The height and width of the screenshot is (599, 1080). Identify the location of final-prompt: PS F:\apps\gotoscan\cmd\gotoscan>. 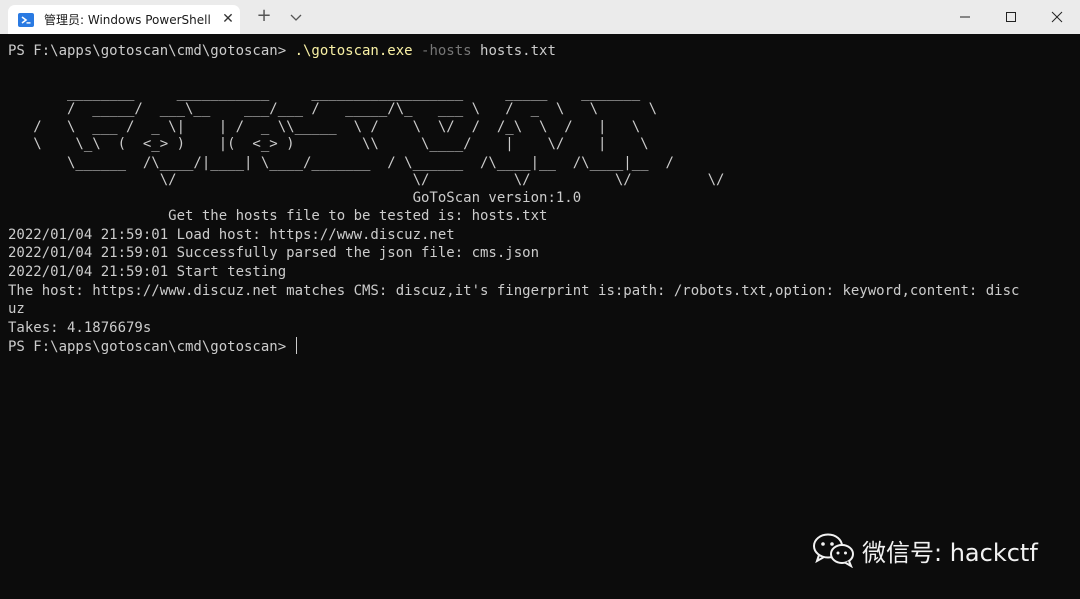
(151, 347).